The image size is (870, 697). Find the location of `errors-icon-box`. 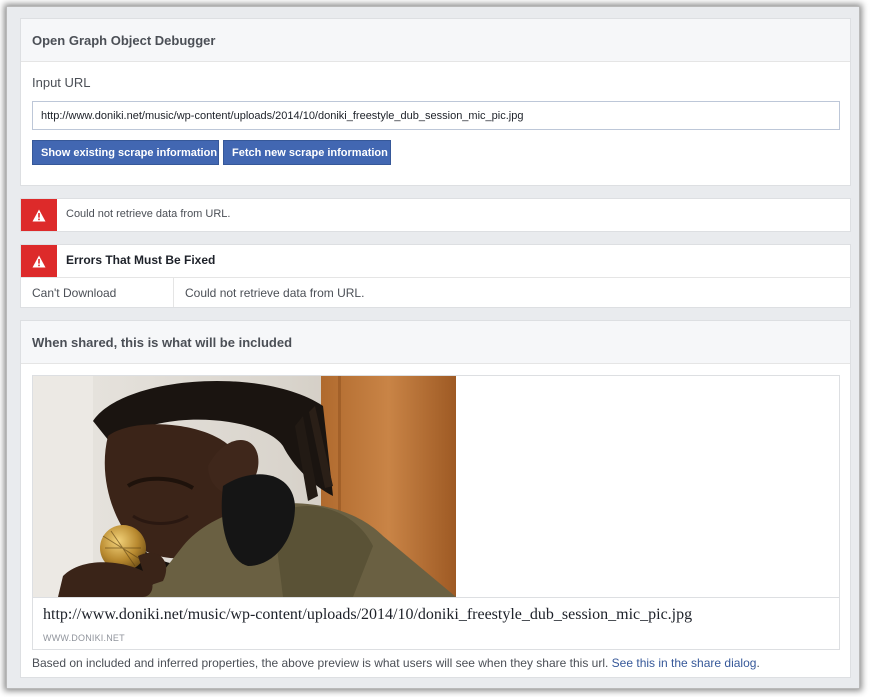

errors-icon-box is located at coordinates (39, 261).